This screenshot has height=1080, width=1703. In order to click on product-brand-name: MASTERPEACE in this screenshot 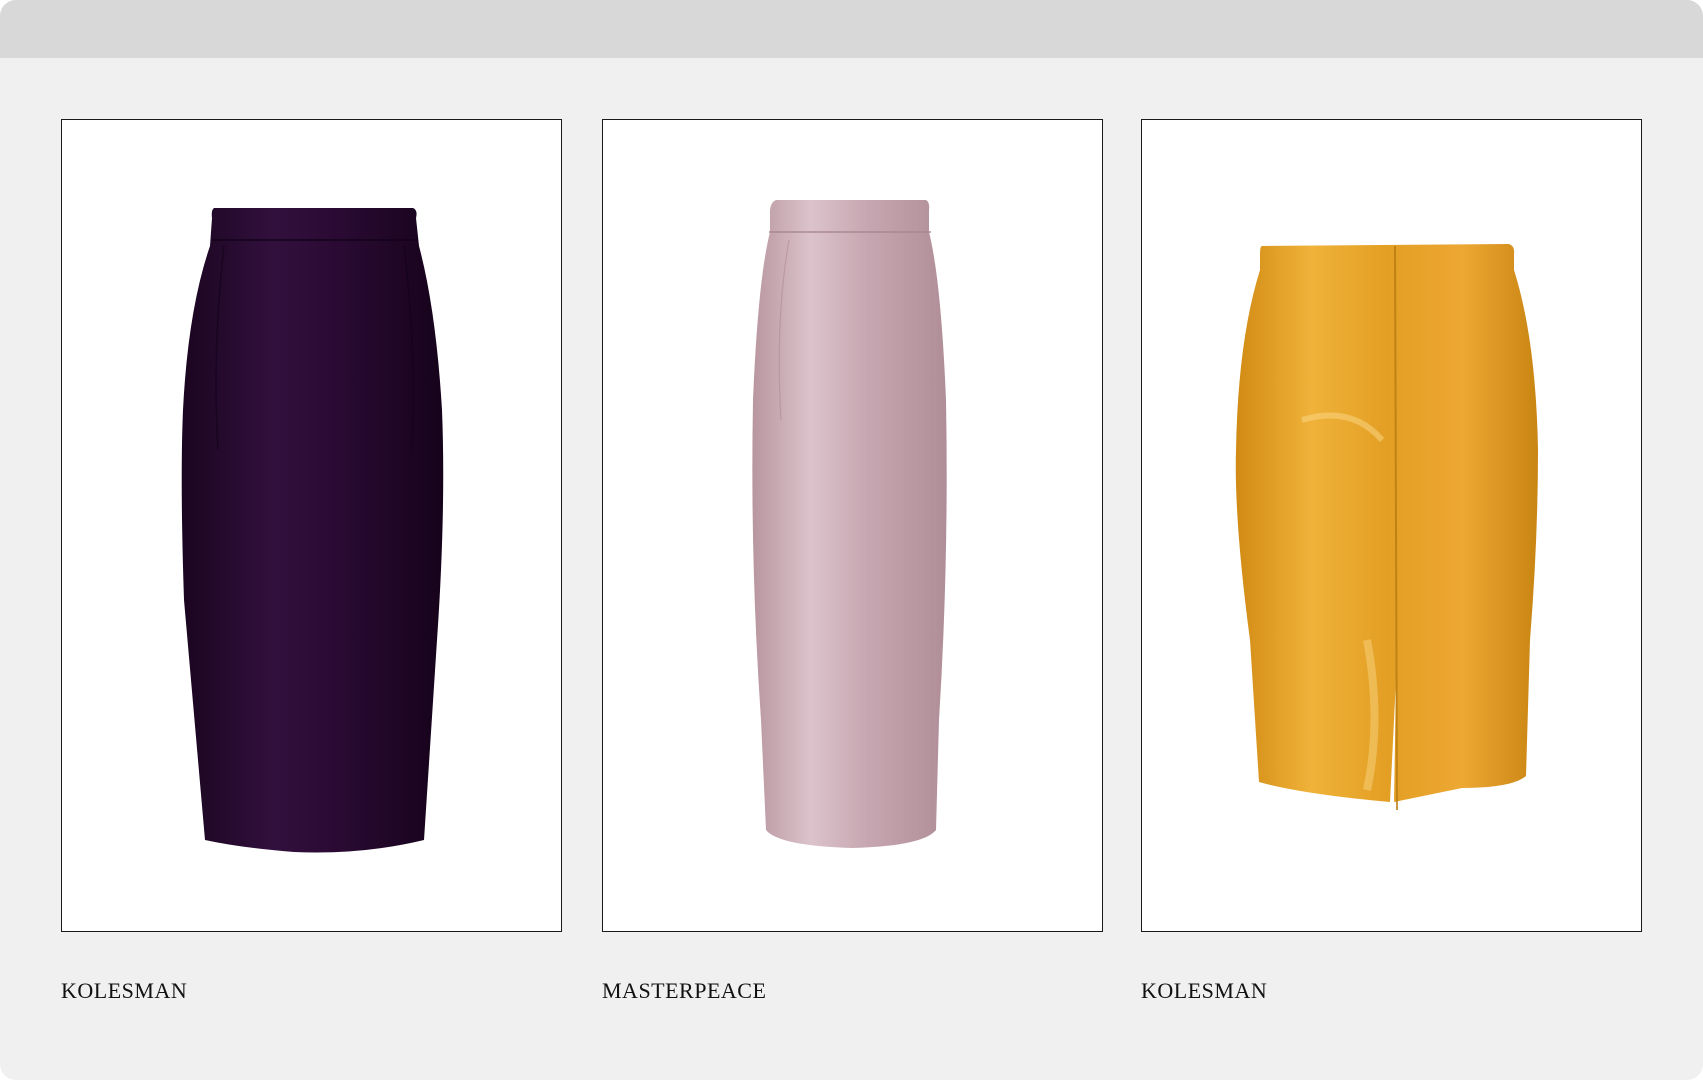, I will do `click(684, 991)`.